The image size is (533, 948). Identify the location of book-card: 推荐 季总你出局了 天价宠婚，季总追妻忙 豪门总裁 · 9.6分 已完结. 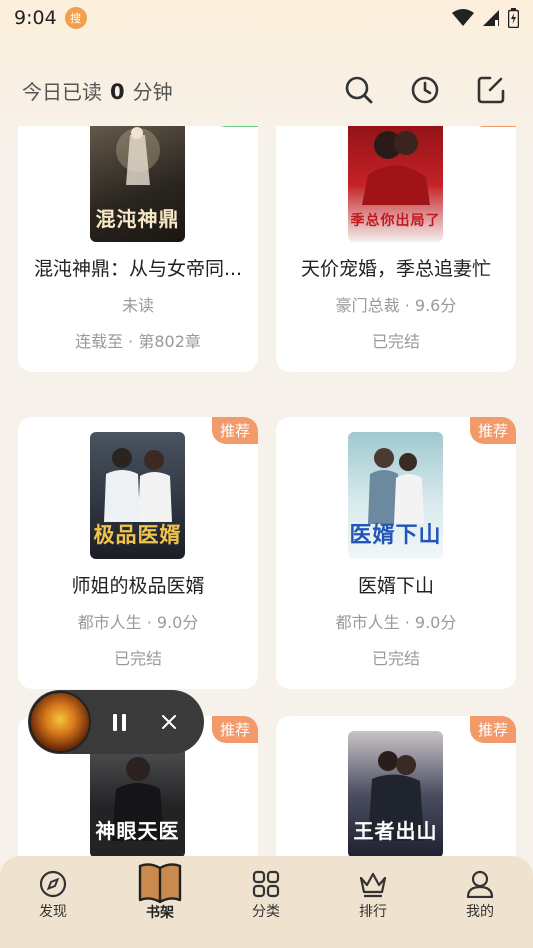
(396, 249).